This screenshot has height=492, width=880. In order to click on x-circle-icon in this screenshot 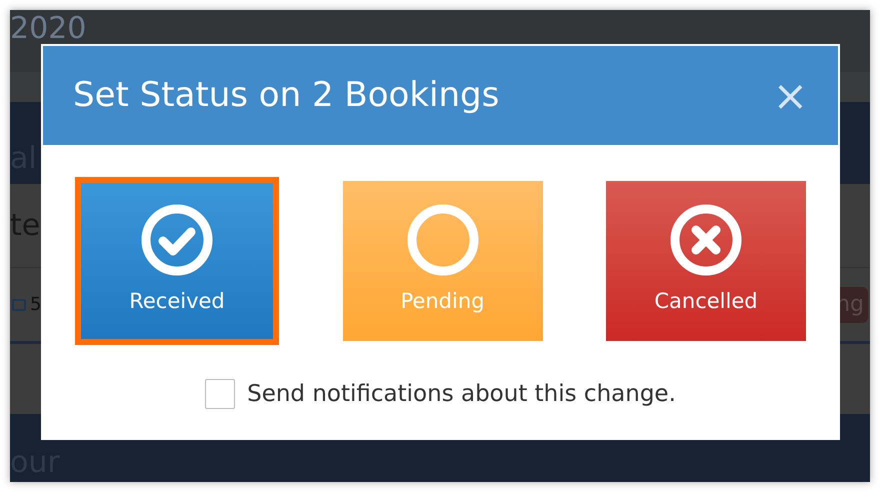, I will do `click(706, 240)`.